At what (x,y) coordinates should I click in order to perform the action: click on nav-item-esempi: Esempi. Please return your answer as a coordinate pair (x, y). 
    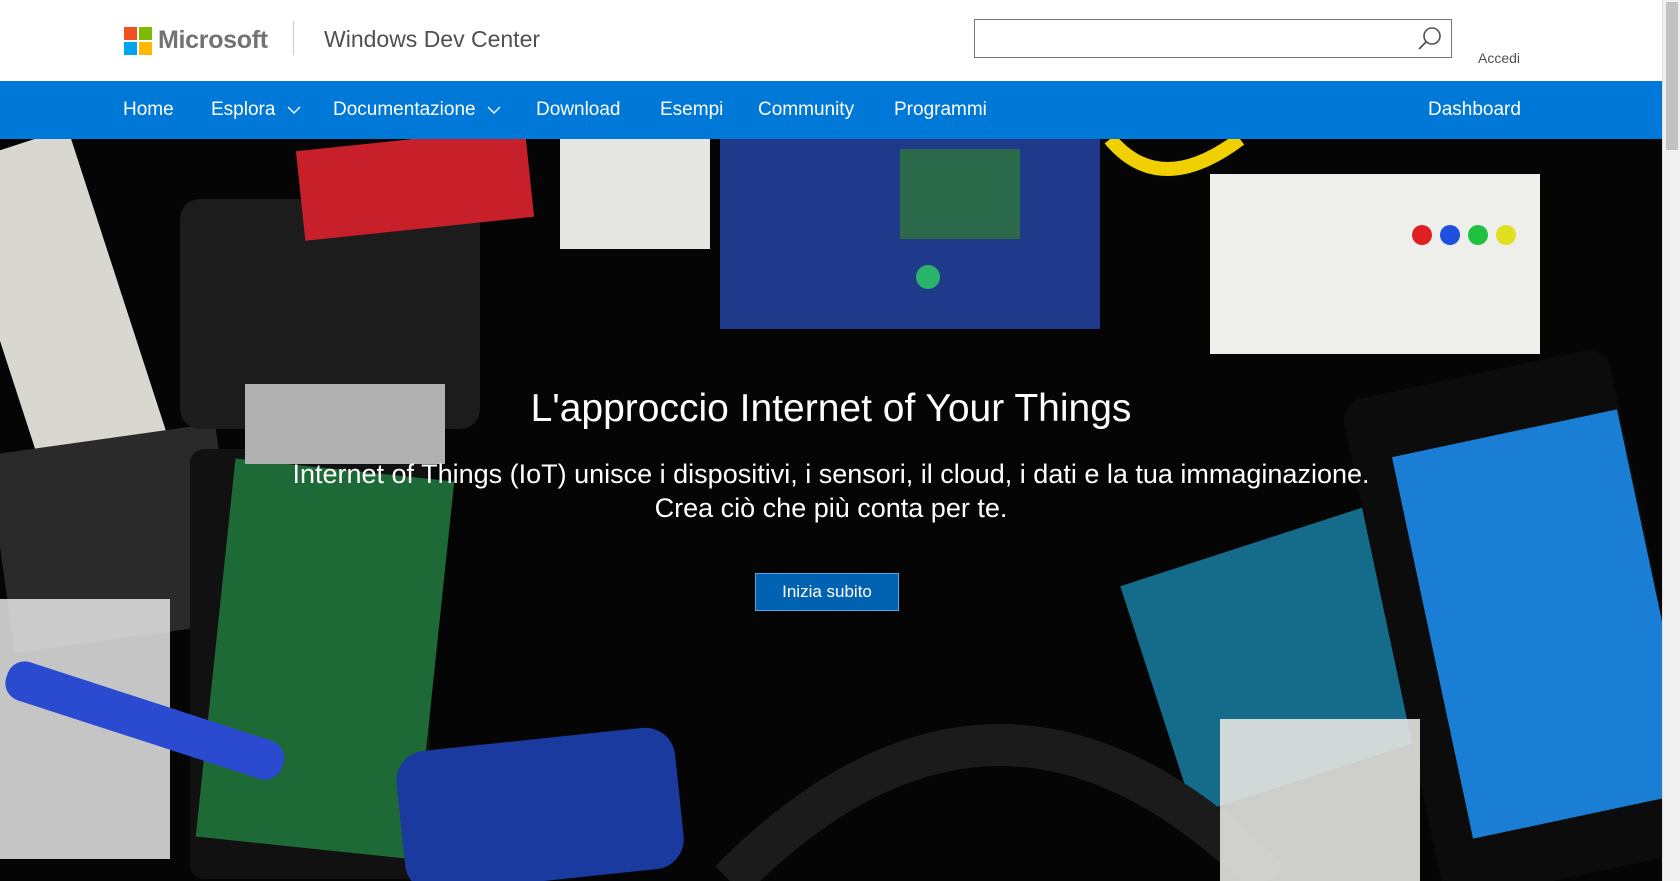
    Looking at the image, I should click on (691, 110).